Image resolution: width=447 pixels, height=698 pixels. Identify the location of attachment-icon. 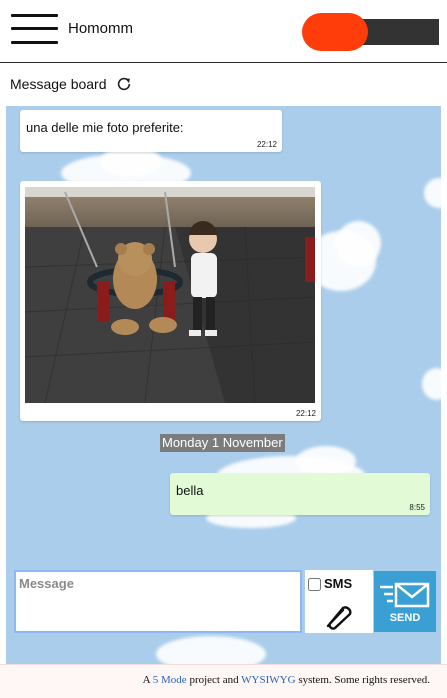
(336, 615).